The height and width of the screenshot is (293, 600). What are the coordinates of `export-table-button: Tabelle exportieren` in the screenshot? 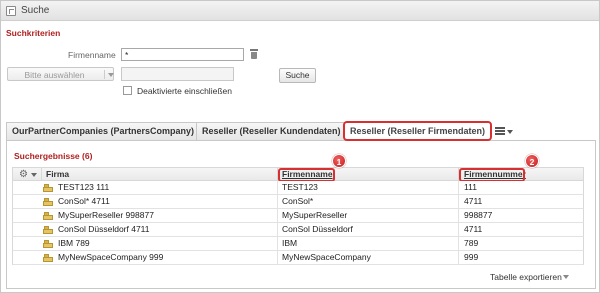 It's located at (526, 277).